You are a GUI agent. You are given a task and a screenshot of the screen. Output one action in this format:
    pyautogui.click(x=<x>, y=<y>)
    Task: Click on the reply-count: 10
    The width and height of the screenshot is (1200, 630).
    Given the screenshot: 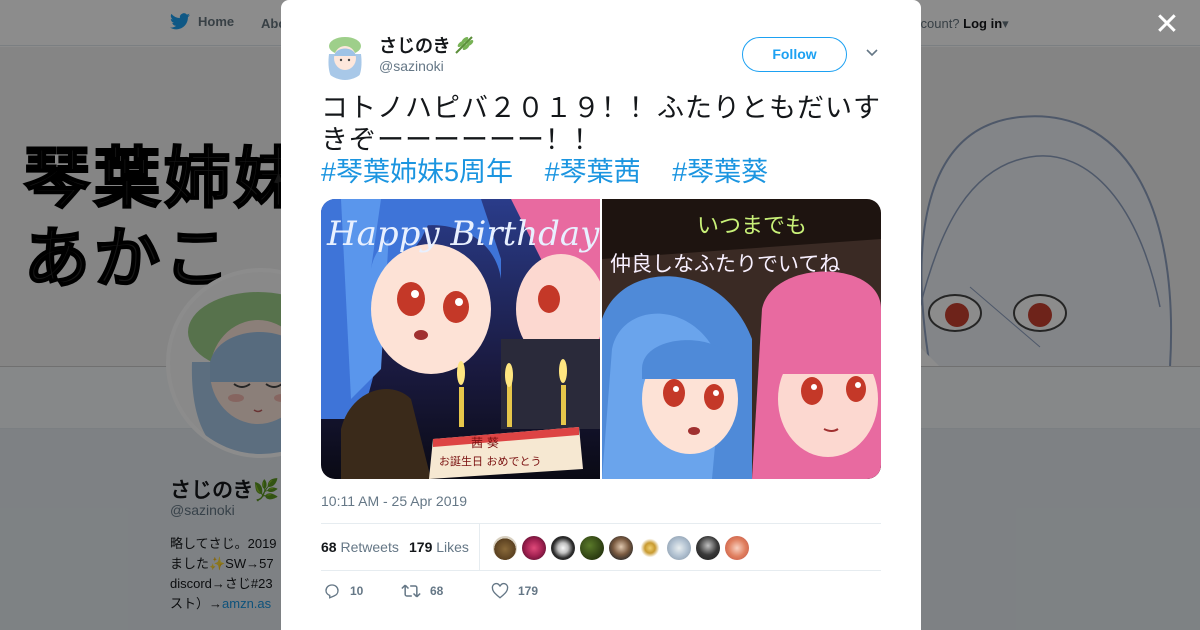 What is the action you would take?
    pyautogui.click(x=357, y=591)
    